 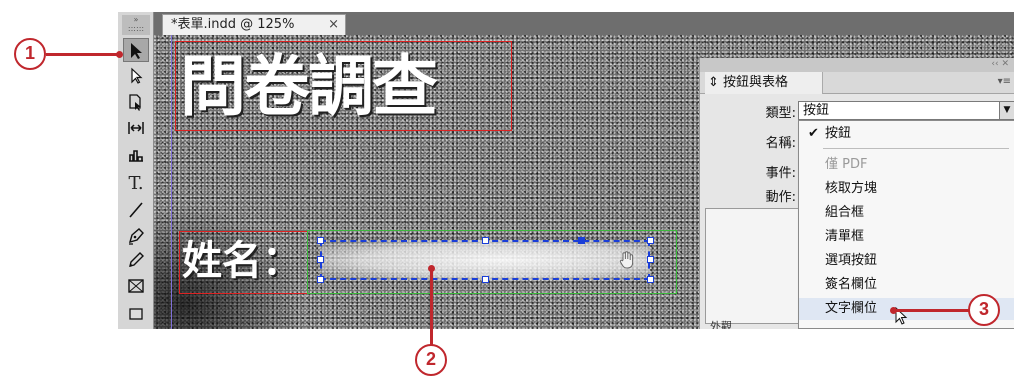 I want to click on dropdown-option-label: 組合框, so click(x=845, y=212).